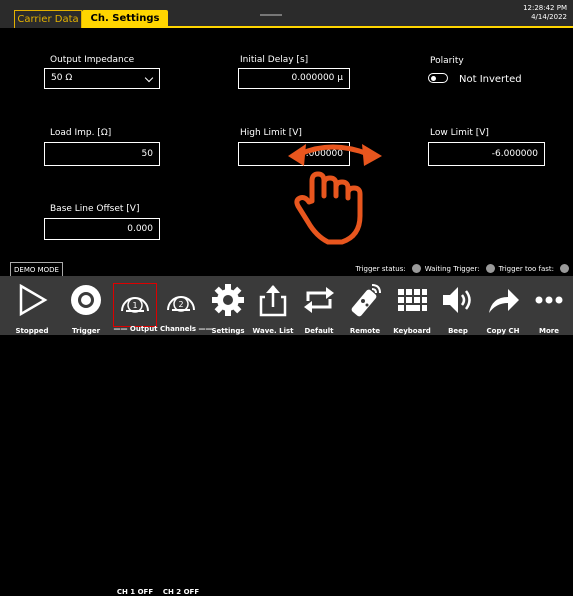 The width and height of the screenshot is (573, 596). I want to click on trigger-too-fast-indicator-icon, so click(564, 268).